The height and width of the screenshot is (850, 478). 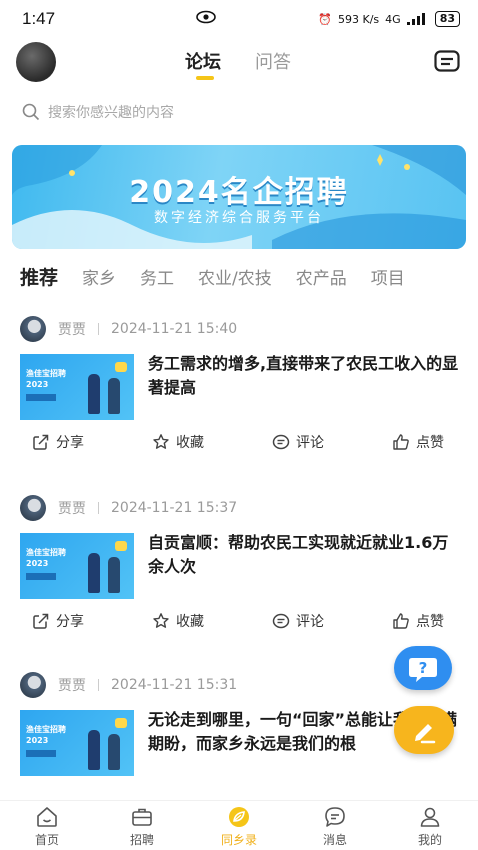 What do you see at coordinates (325, 19) in the screenshot?
I see `alarm-icon: ⏰` at bounding box center [325, 19].